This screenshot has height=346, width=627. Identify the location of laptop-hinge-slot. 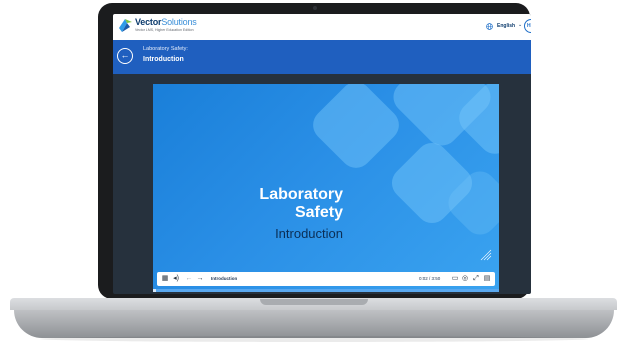
(314, 302).